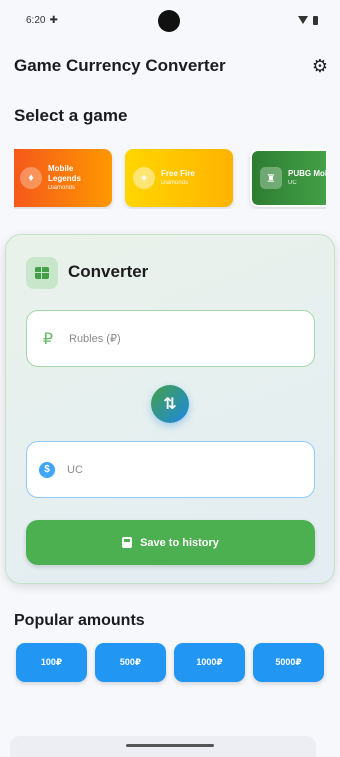  What do you see at coordinates (209, 662) in the screenshot?
I see `amount-button-1000: 1000₽` at bounding box center [209, 662].